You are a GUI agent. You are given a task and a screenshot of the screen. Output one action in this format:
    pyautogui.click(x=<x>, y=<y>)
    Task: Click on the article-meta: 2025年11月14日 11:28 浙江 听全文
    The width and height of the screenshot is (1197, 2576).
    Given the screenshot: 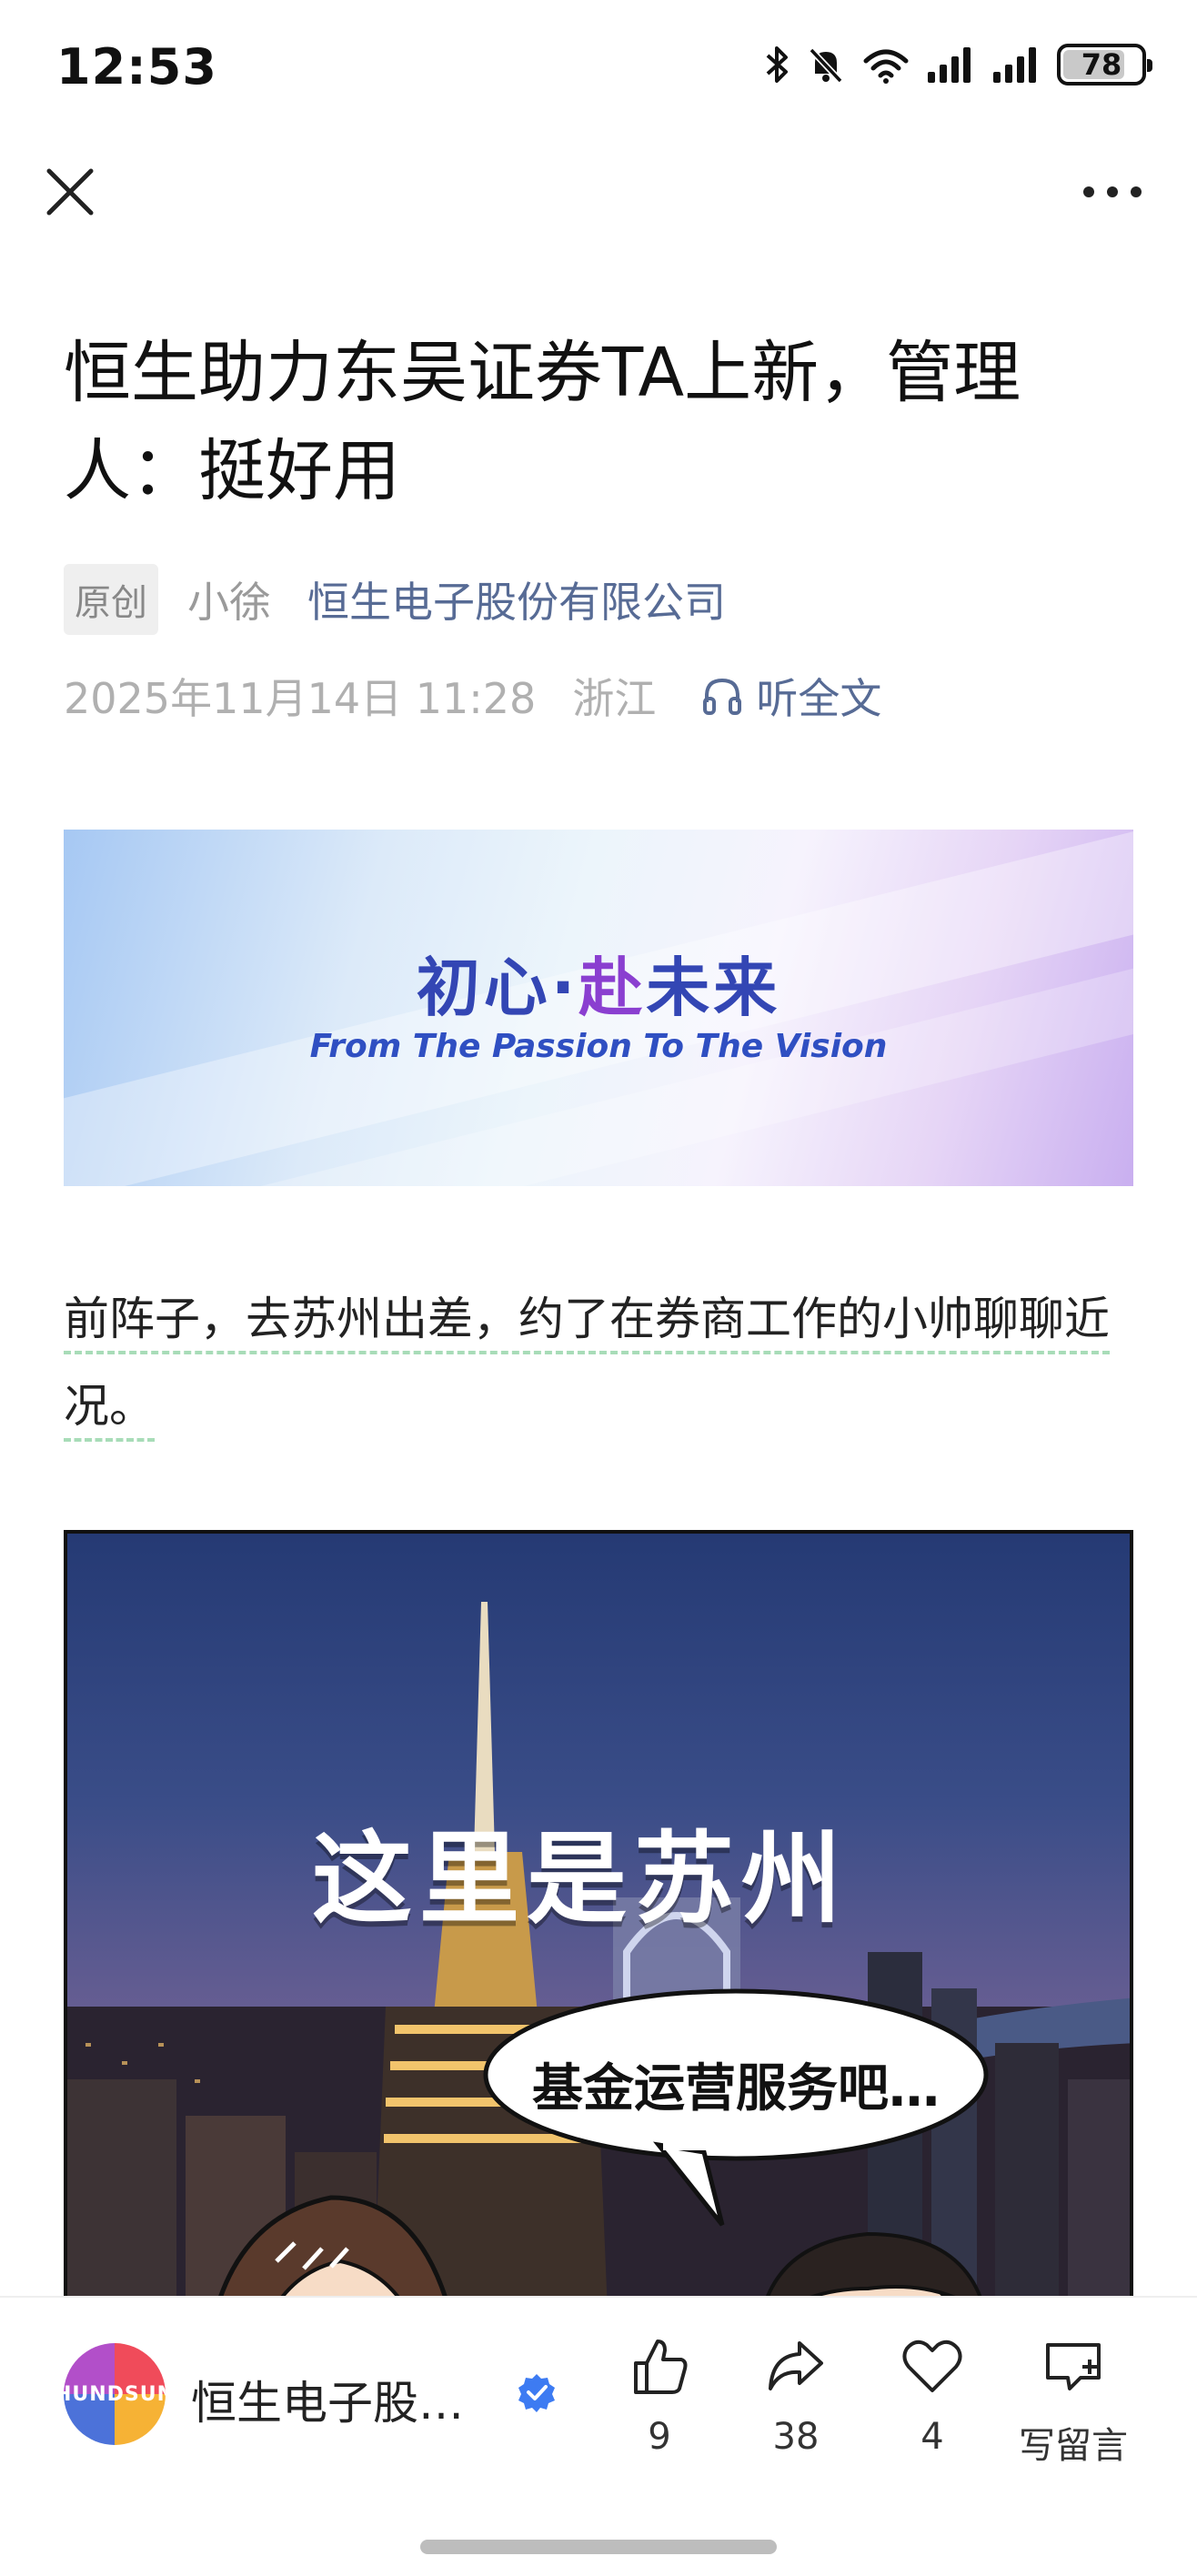 What is the action you would take?
    pyautogui.click(x=472, y=696)
    